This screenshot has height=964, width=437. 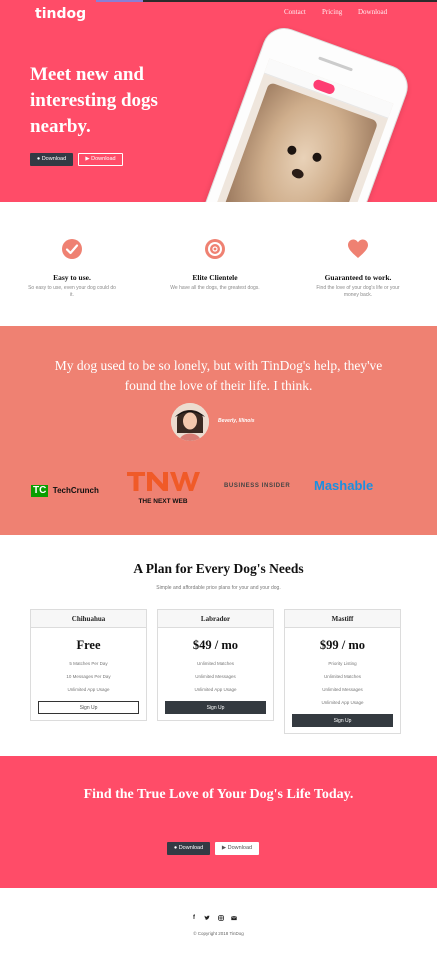 What do you see at coordinates (215, 249) in the screenshot?
I see `bullseye-icon` at bounding box center [215, 249].